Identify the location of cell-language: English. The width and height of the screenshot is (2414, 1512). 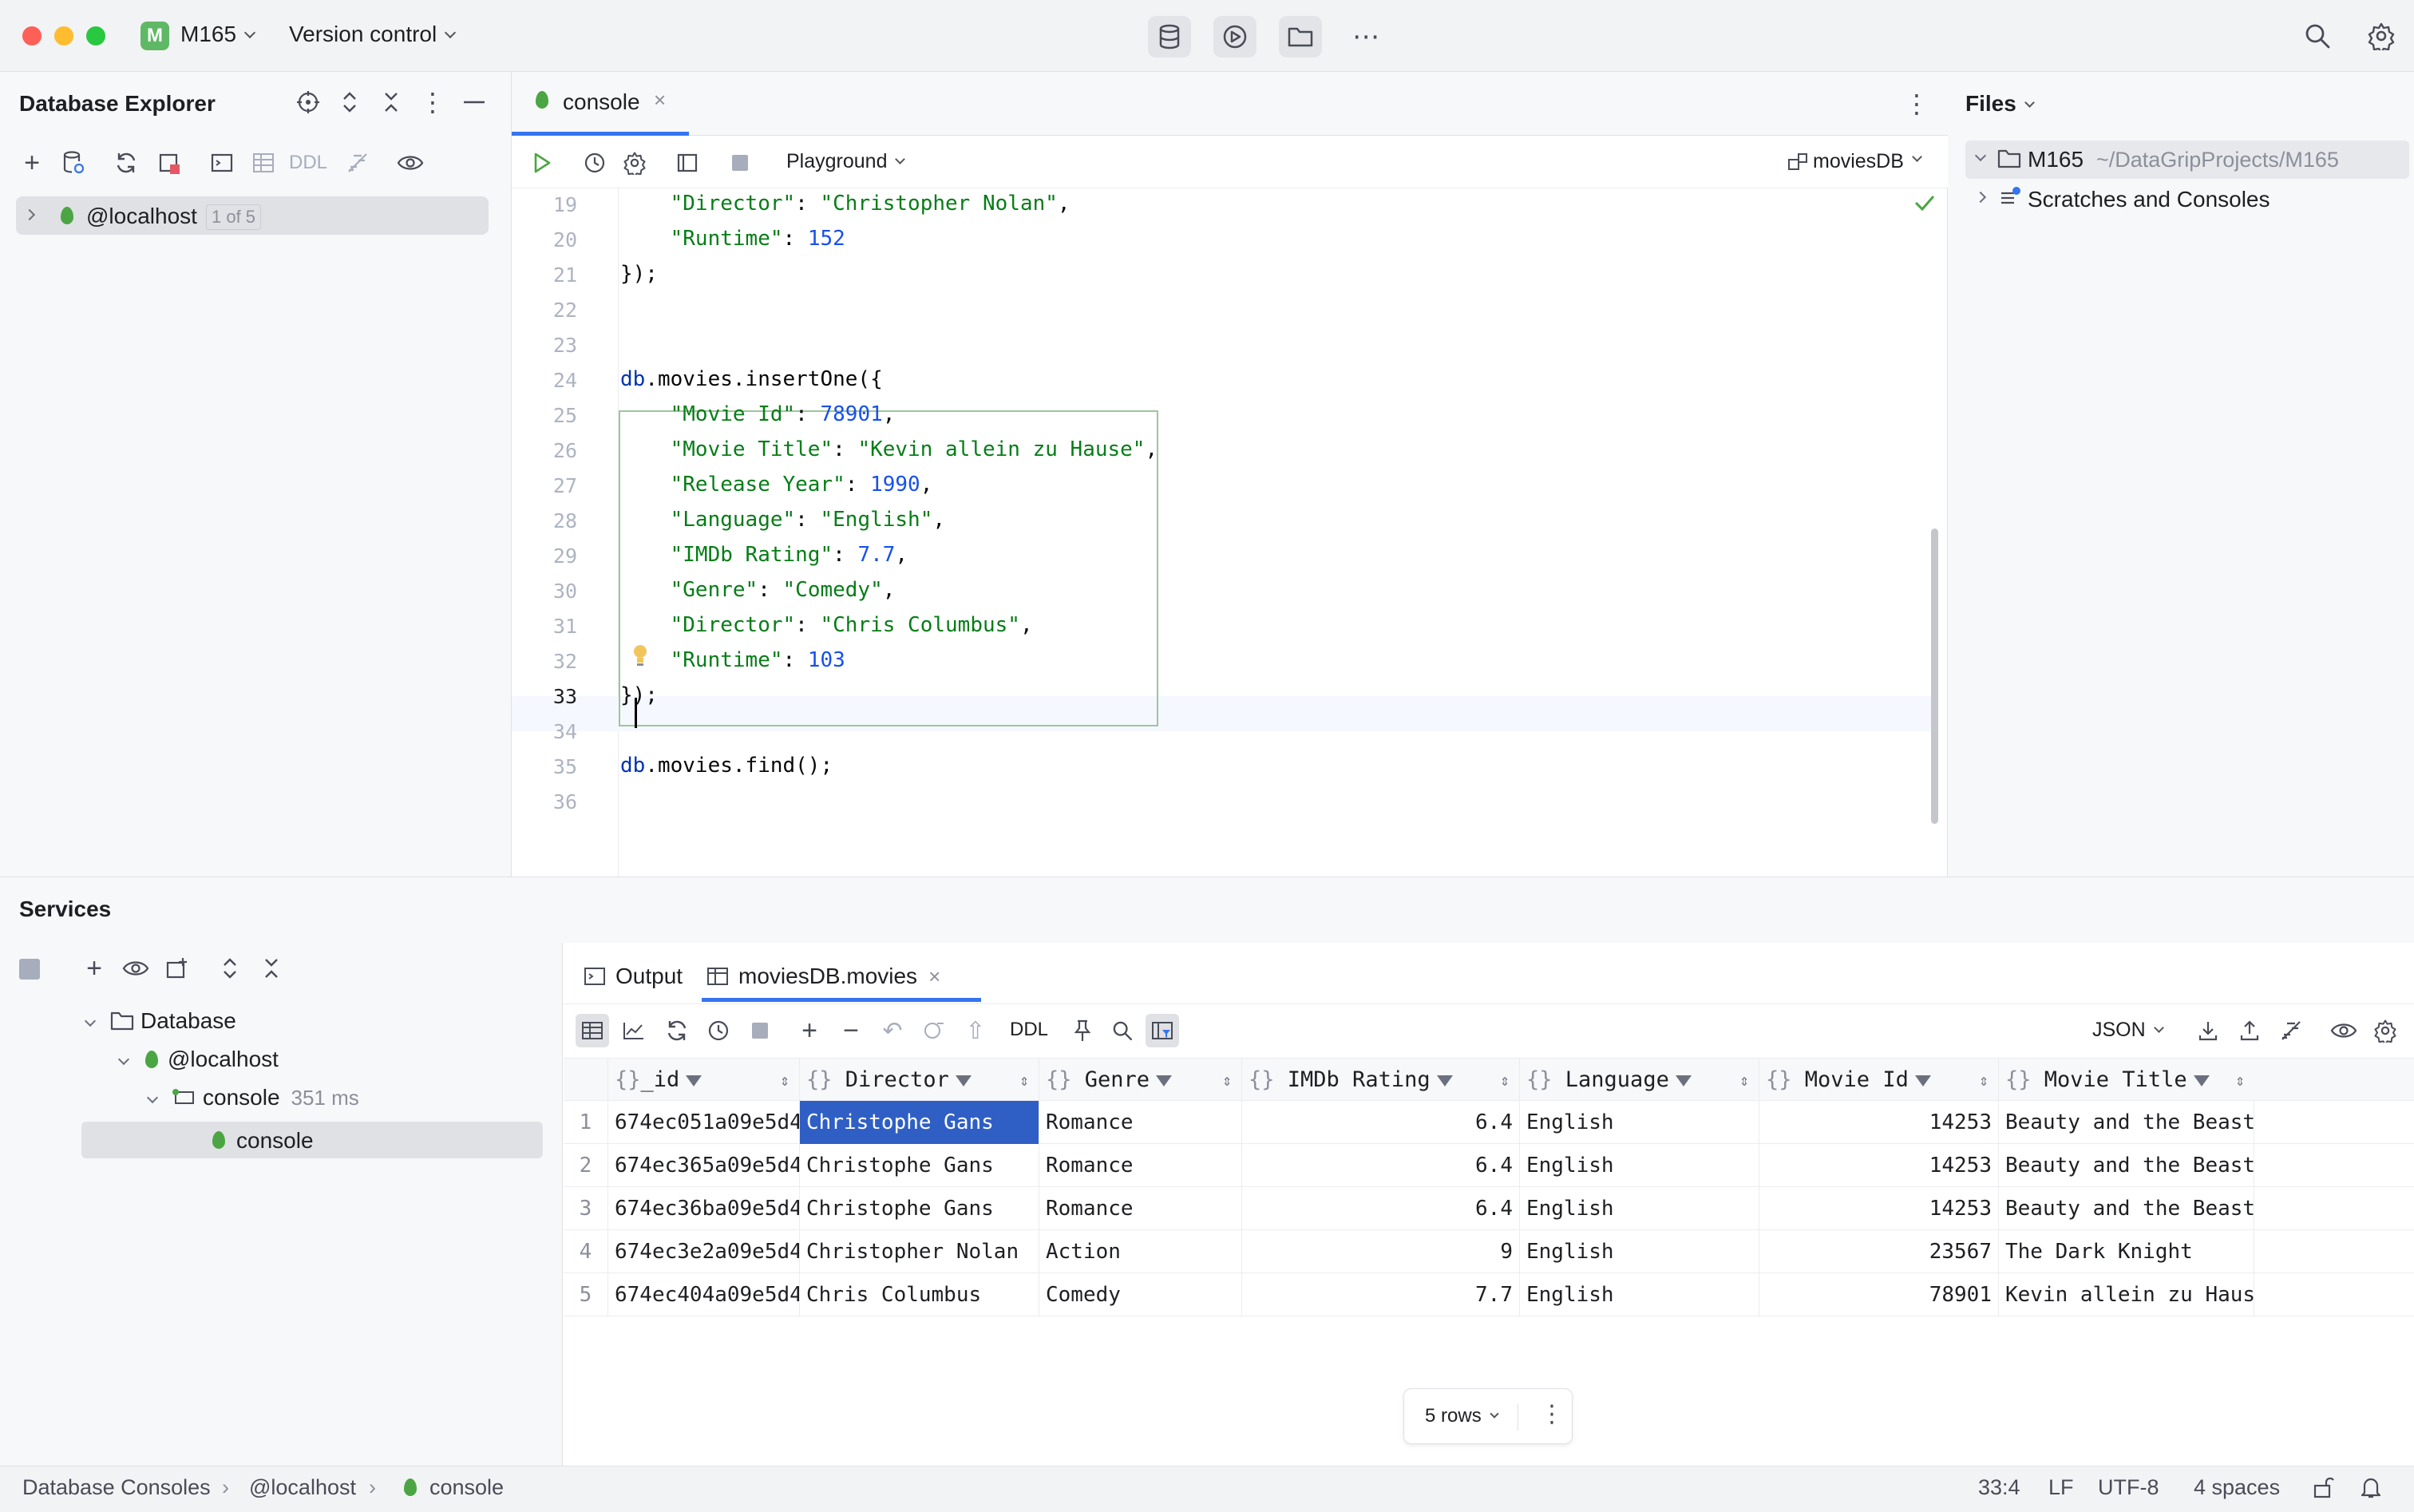
(1639, 1251).